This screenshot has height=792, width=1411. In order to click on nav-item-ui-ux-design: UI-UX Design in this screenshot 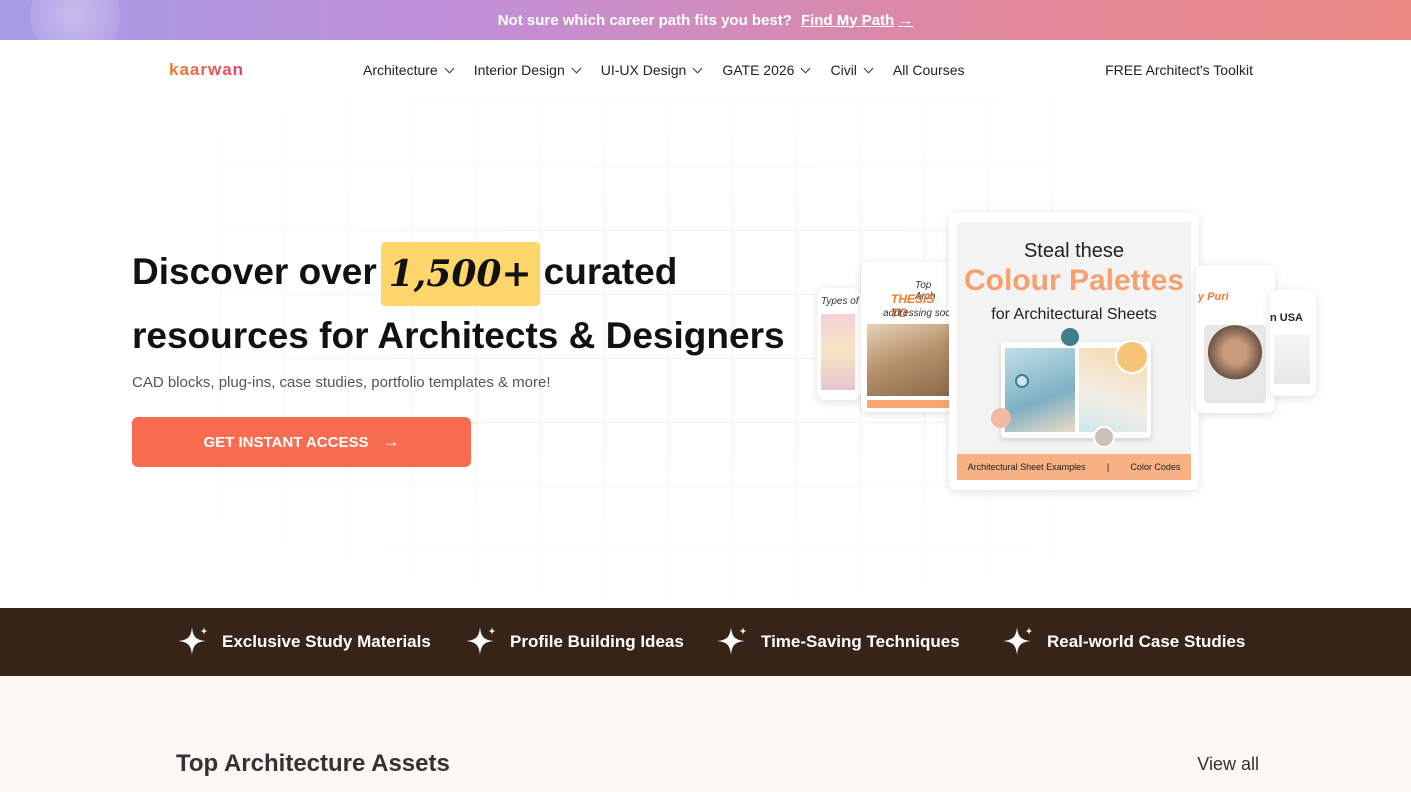, I will do `click(652, 70)`.